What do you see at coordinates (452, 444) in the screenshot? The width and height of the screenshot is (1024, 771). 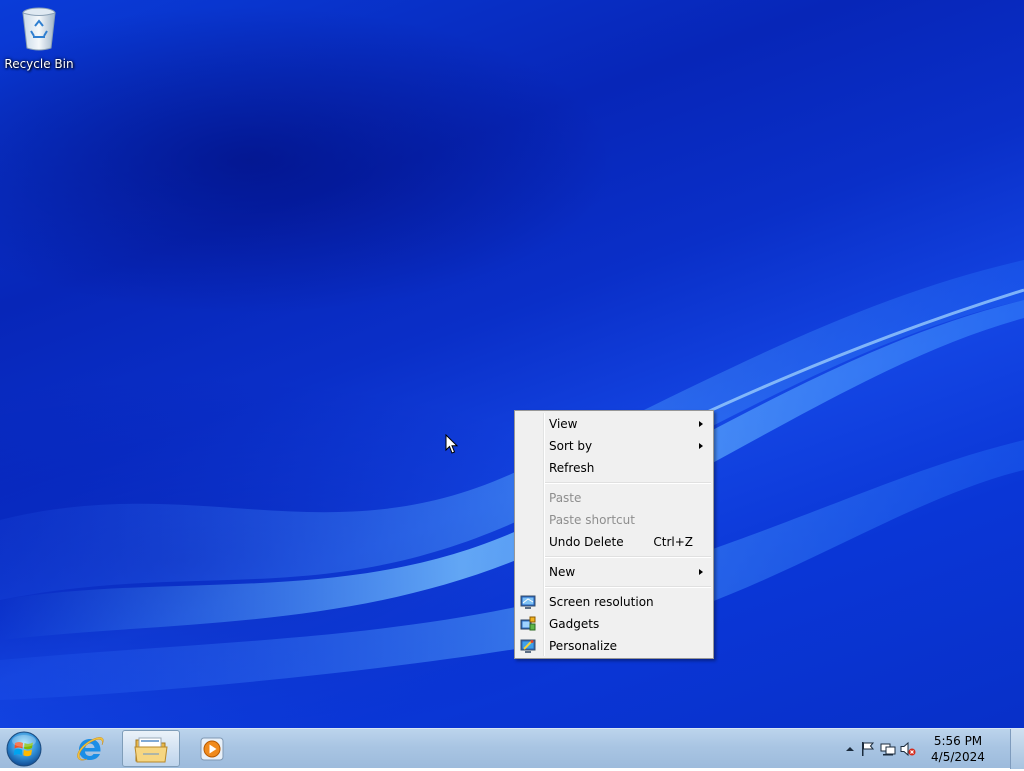 I see `mouse-pointer-icon` at bounding box center [452, 444].